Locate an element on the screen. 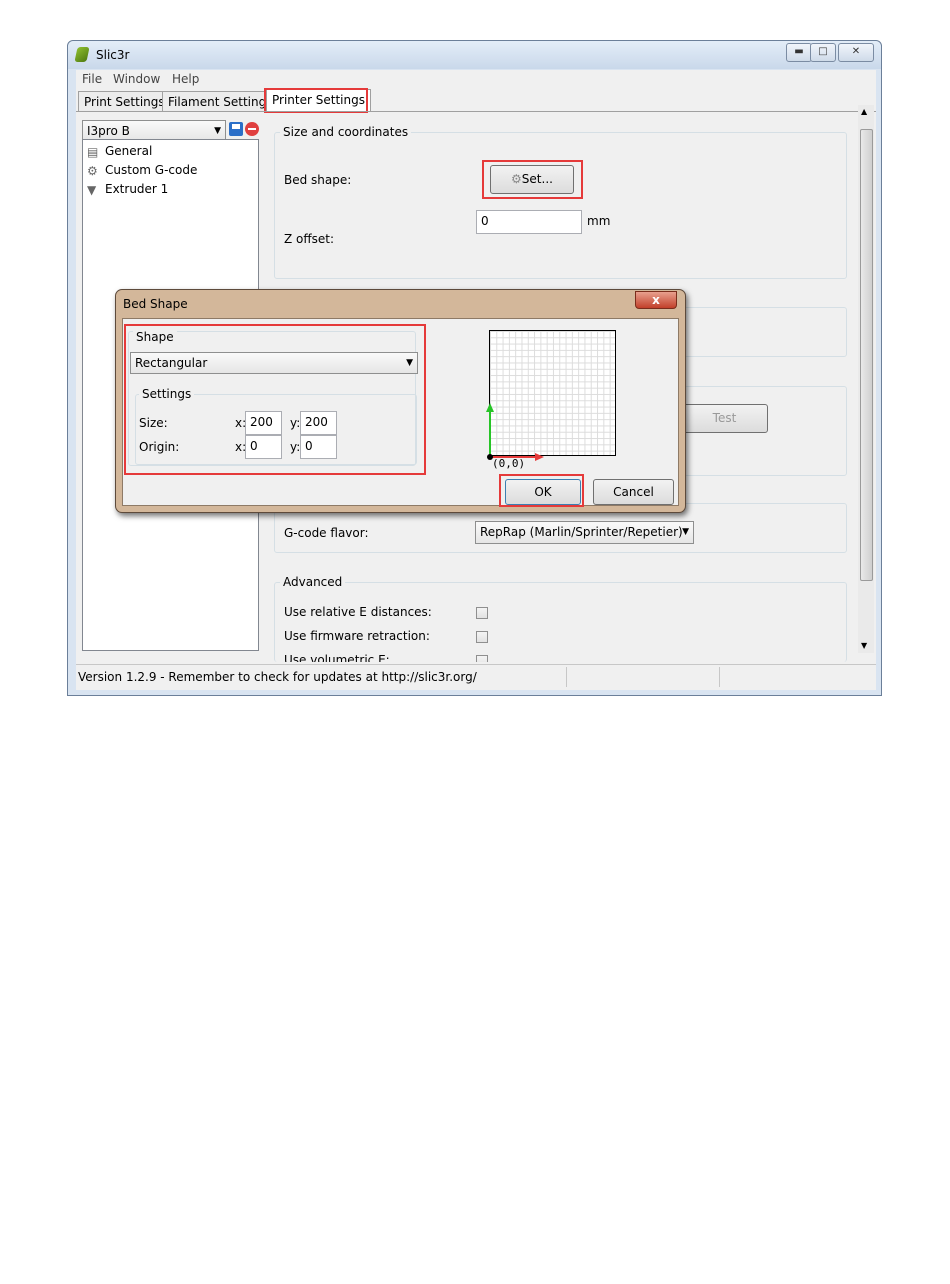 This screenshot has width=950, height=1284. tree-item-general: ▤ General is located at coordinates (119, 151).